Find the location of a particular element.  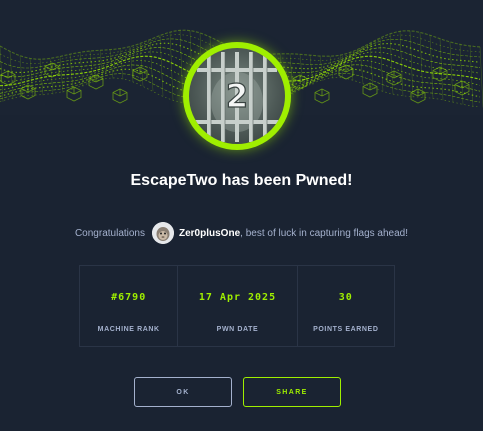

machine-avatar-icon: 2 is located at coordinates (237, 96).